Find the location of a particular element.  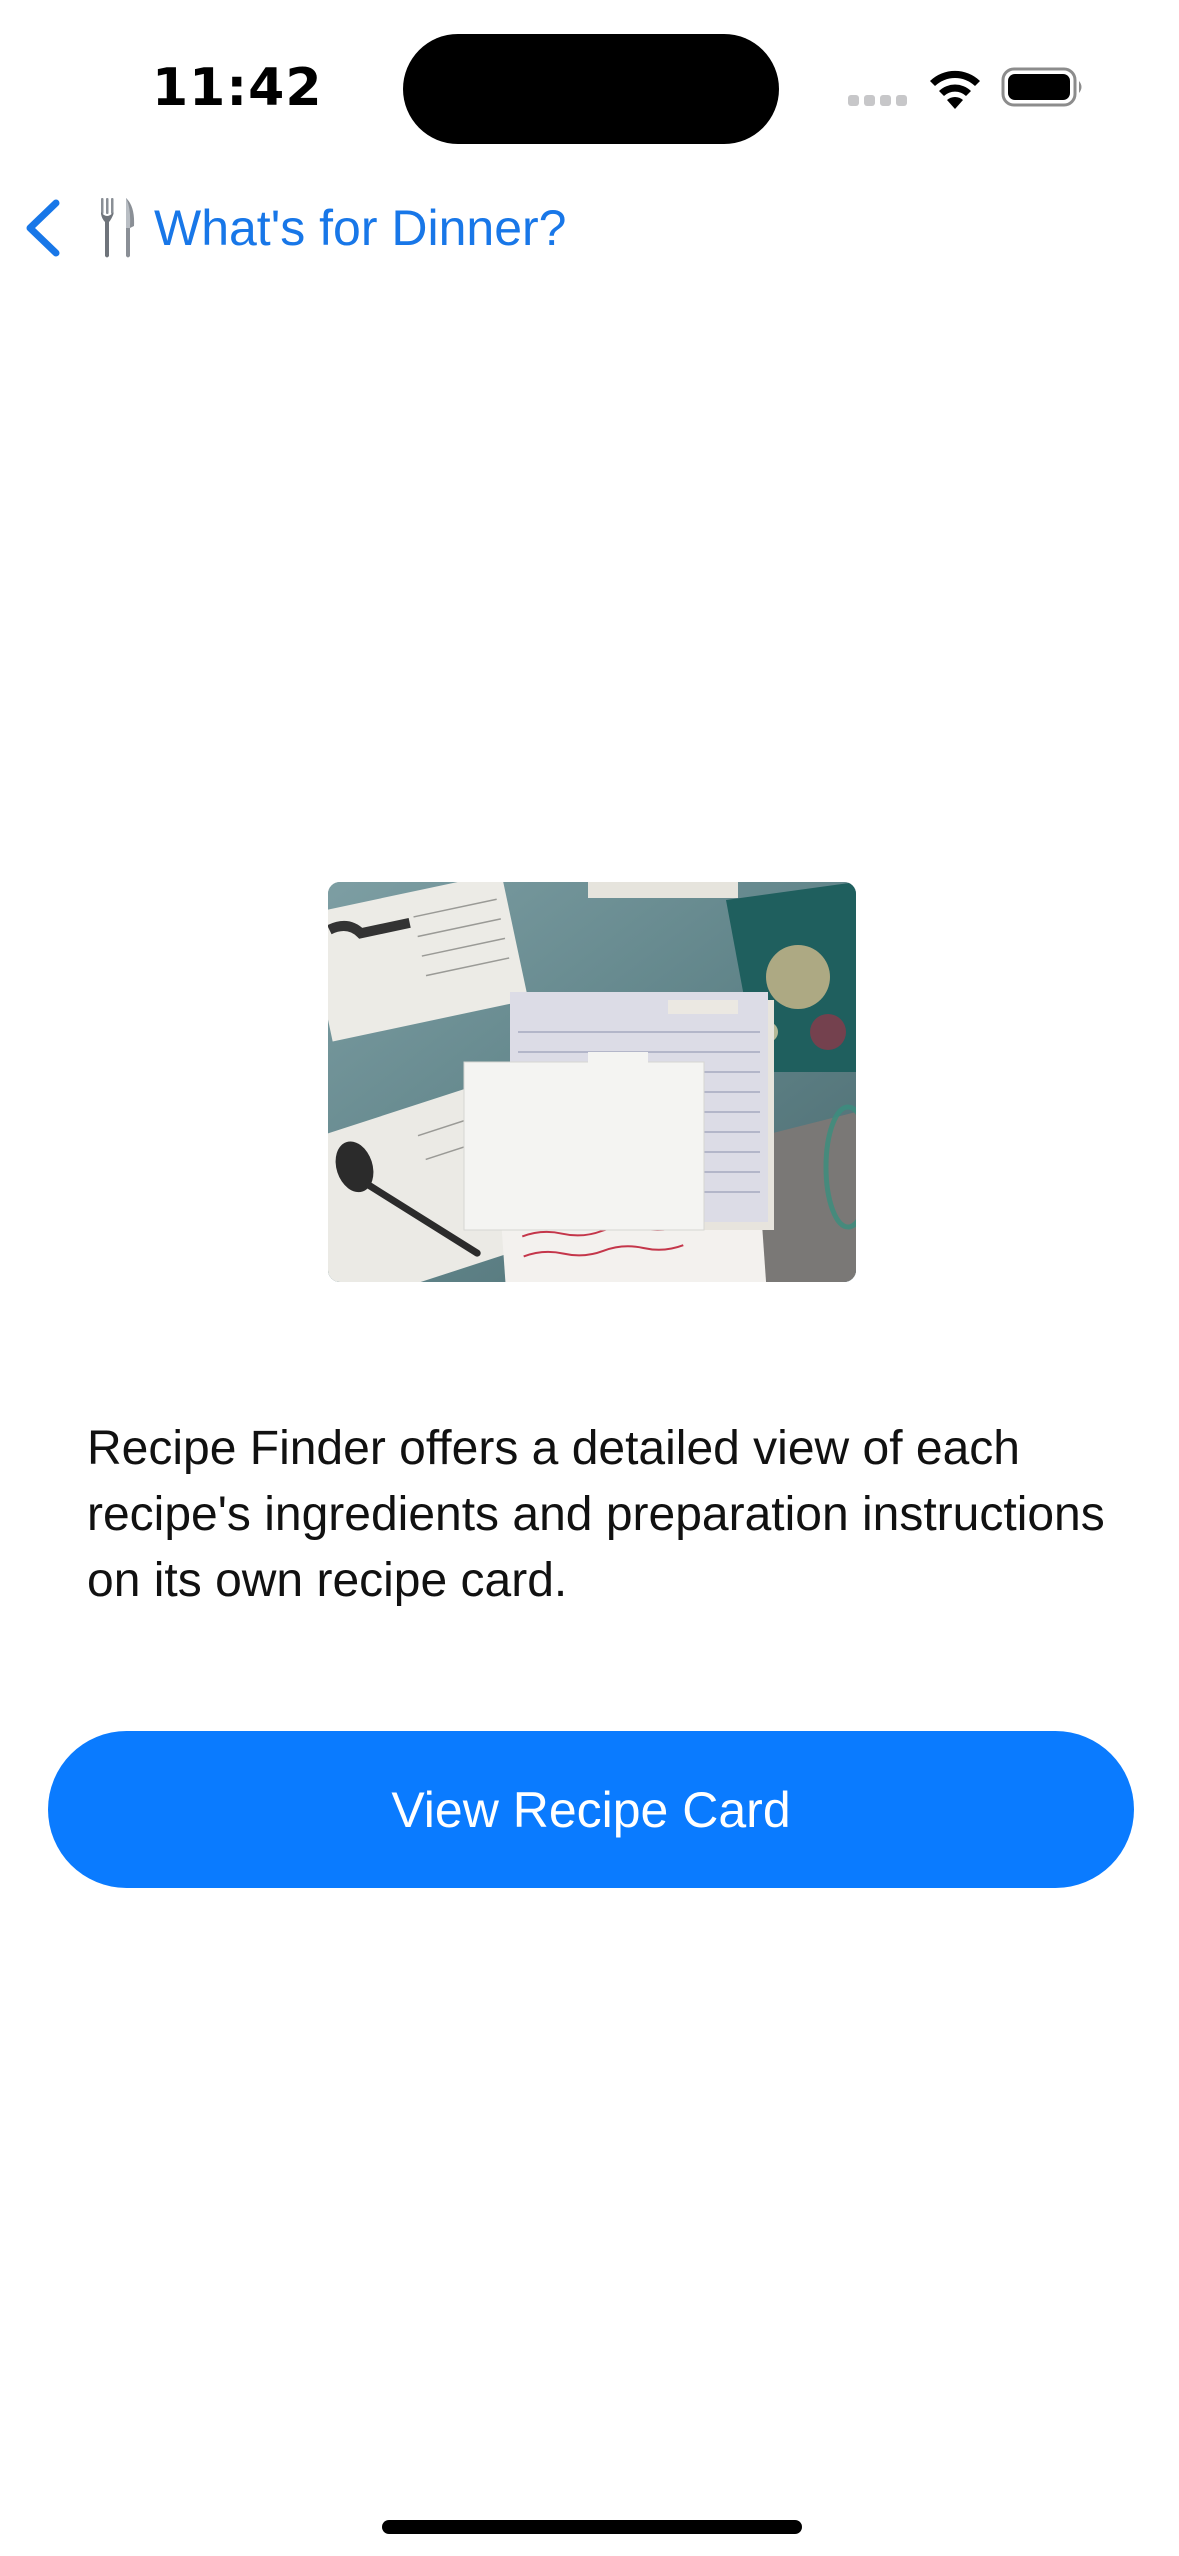

wifi-icon is located at coordinates (955, 89).